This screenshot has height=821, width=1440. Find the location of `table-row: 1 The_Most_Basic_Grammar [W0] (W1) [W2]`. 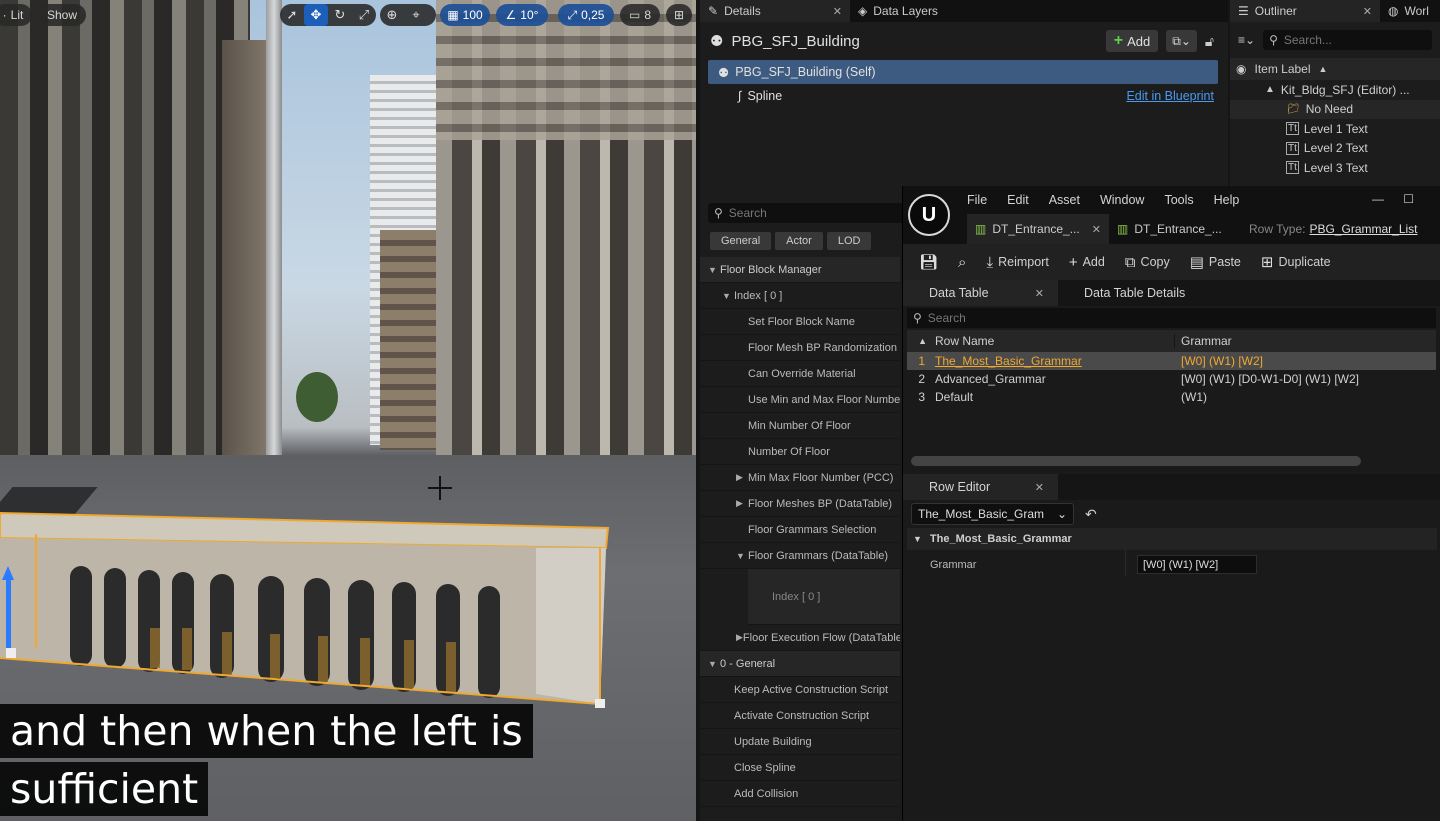

table-row: 1 The_Most_Basic_Grammar [W0] (W1) [W2] is located at coordinates (1171, 361).